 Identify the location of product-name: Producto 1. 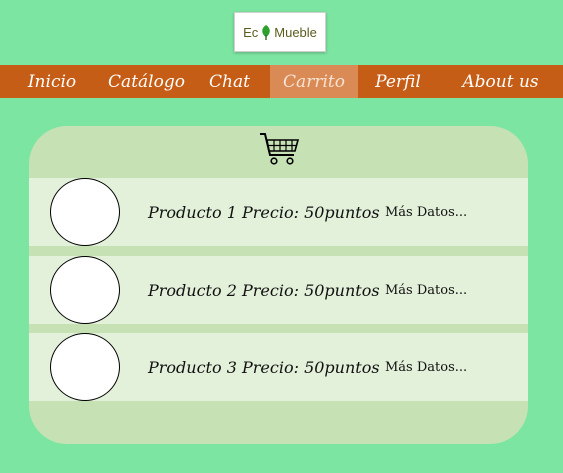
(192, 212).